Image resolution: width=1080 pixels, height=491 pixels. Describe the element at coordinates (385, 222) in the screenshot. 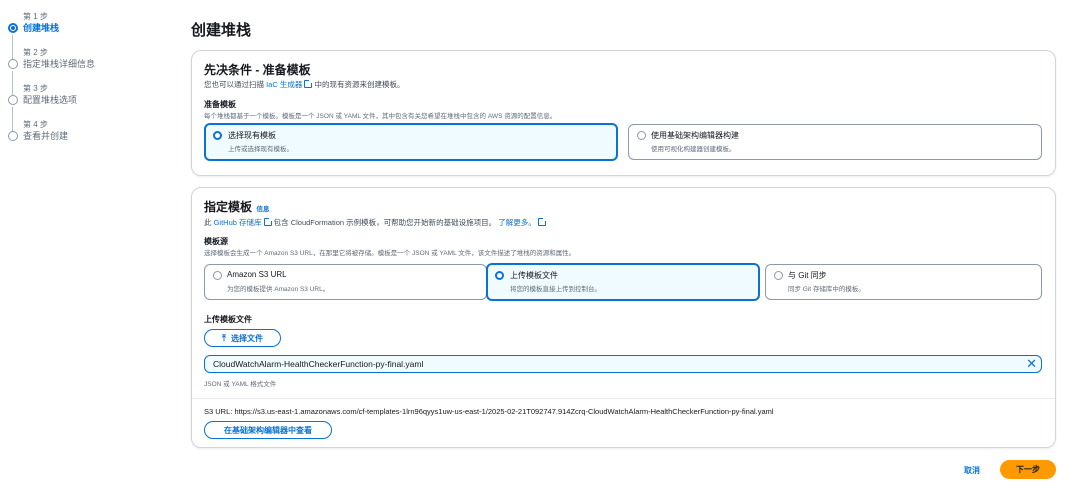

I see `desc-text: 包含 CloudFormation 示例模板，可帮助您开始新的基础设施项目。` at that location.